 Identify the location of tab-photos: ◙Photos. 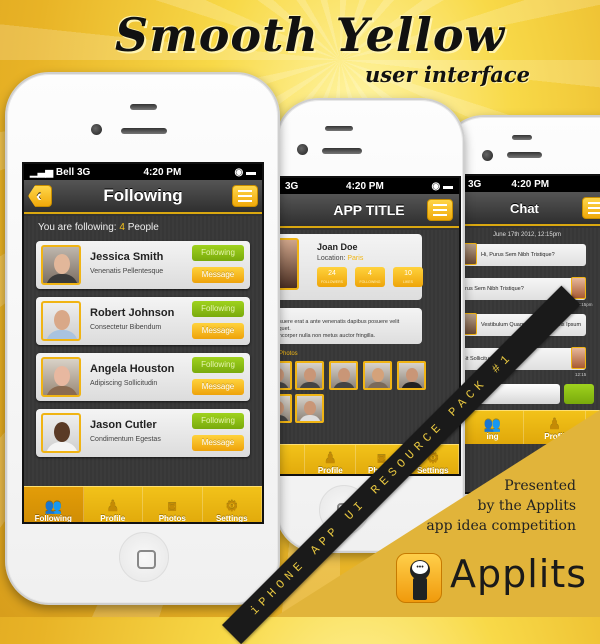
(173, 504).